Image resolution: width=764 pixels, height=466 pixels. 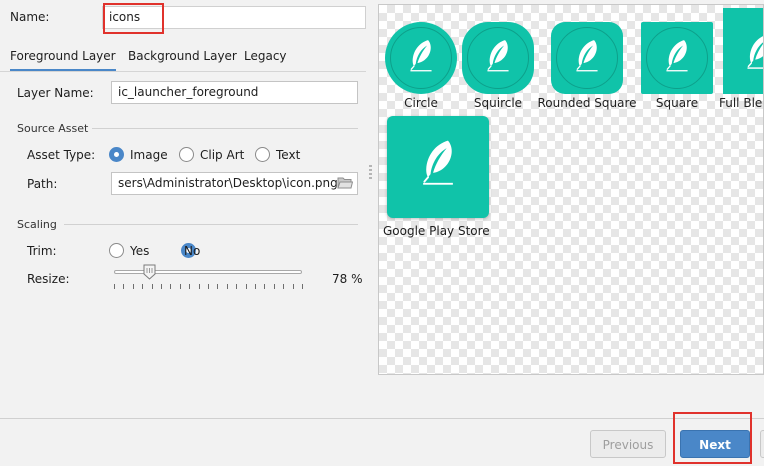 I want to click on asset-type-text-radio, so click(x=262, y=154).